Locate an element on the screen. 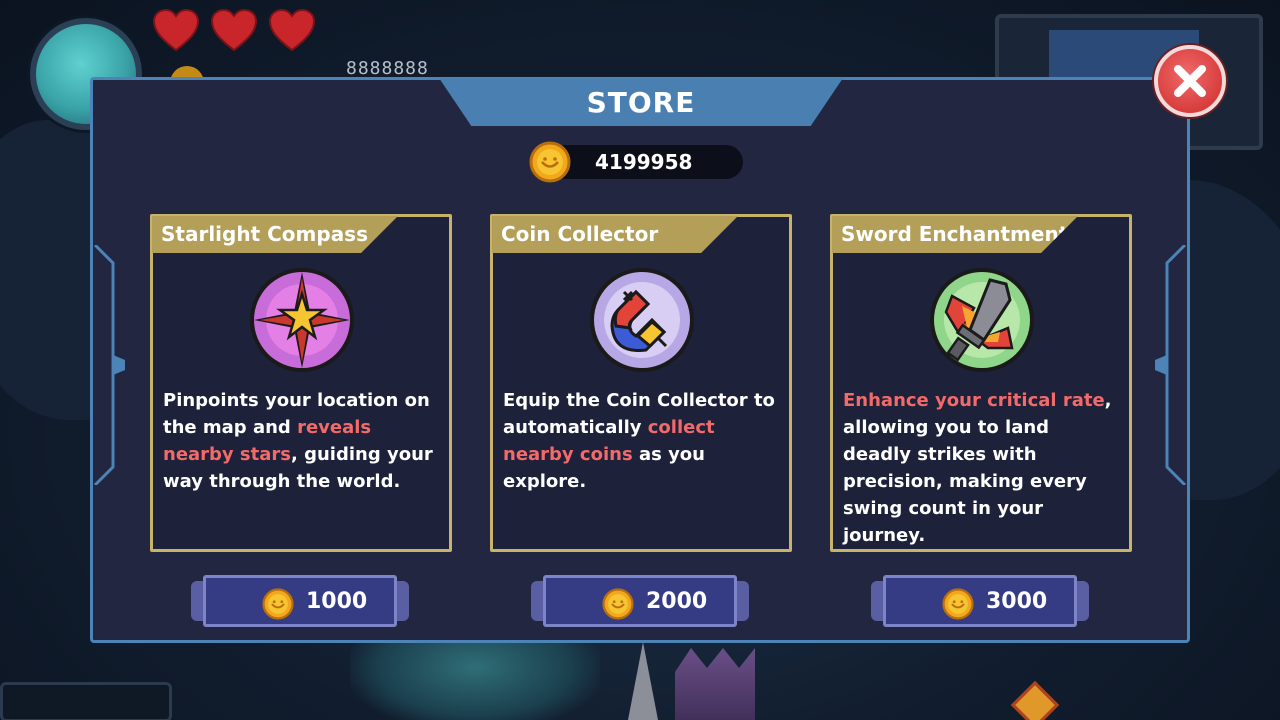  price-value: 3000 is located at coordinates (1017, 601).